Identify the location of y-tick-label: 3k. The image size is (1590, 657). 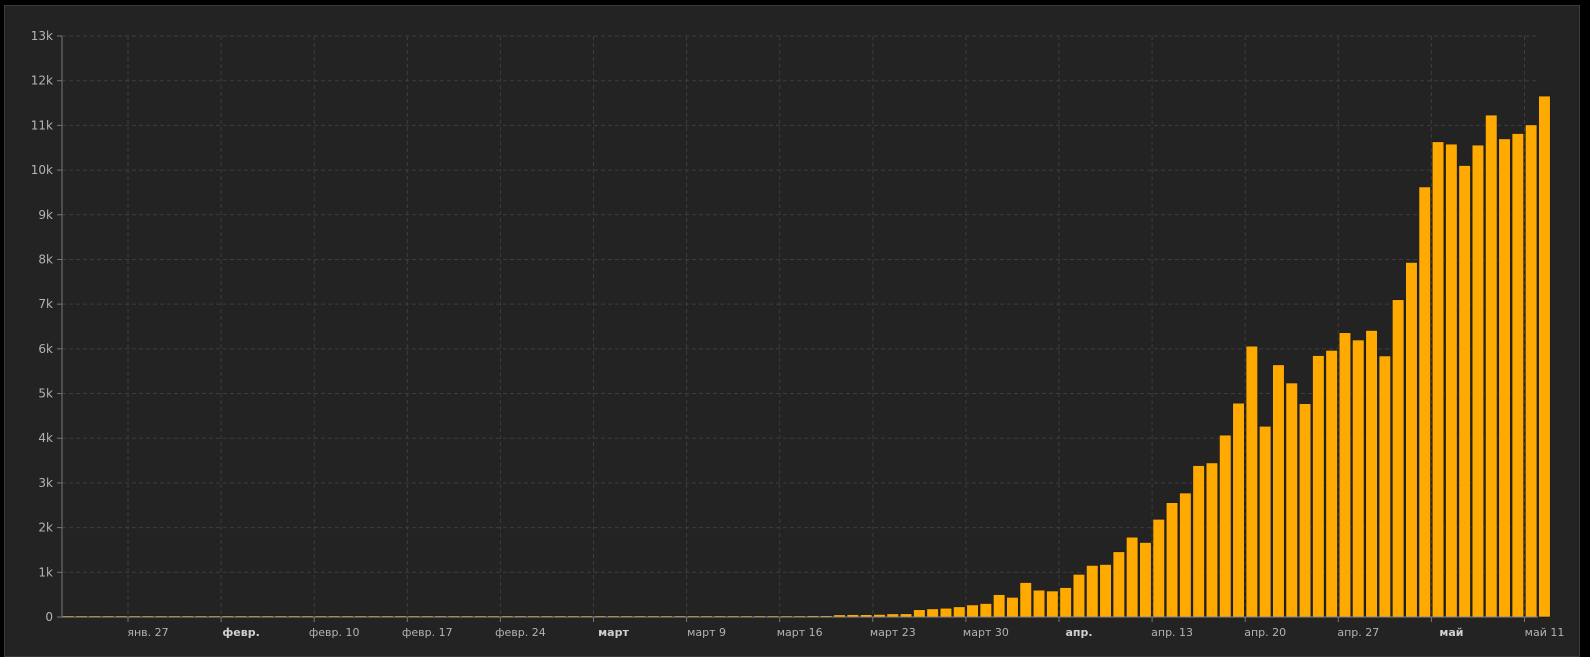
(45, 483).